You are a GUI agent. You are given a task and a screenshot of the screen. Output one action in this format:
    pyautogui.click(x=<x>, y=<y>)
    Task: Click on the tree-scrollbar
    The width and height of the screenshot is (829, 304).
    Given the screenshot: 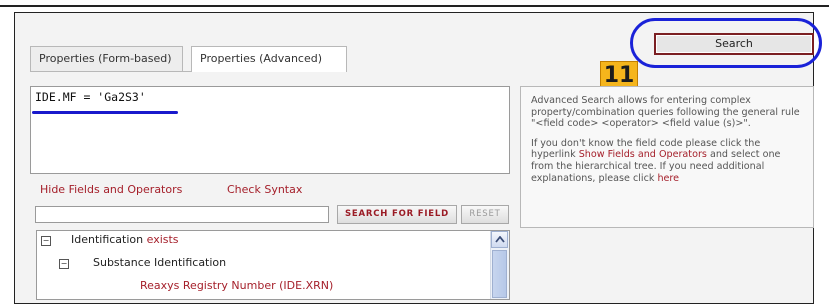 What is the action you would take?
    pyautogui.click(x=499, y=265)
    